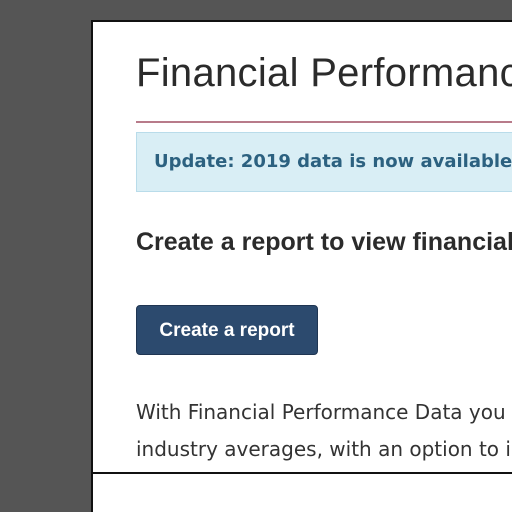 This screenshot has height=512, width=512. I want to click on update-alert-text: Update: 2019 data is now available., so click(333, 161).